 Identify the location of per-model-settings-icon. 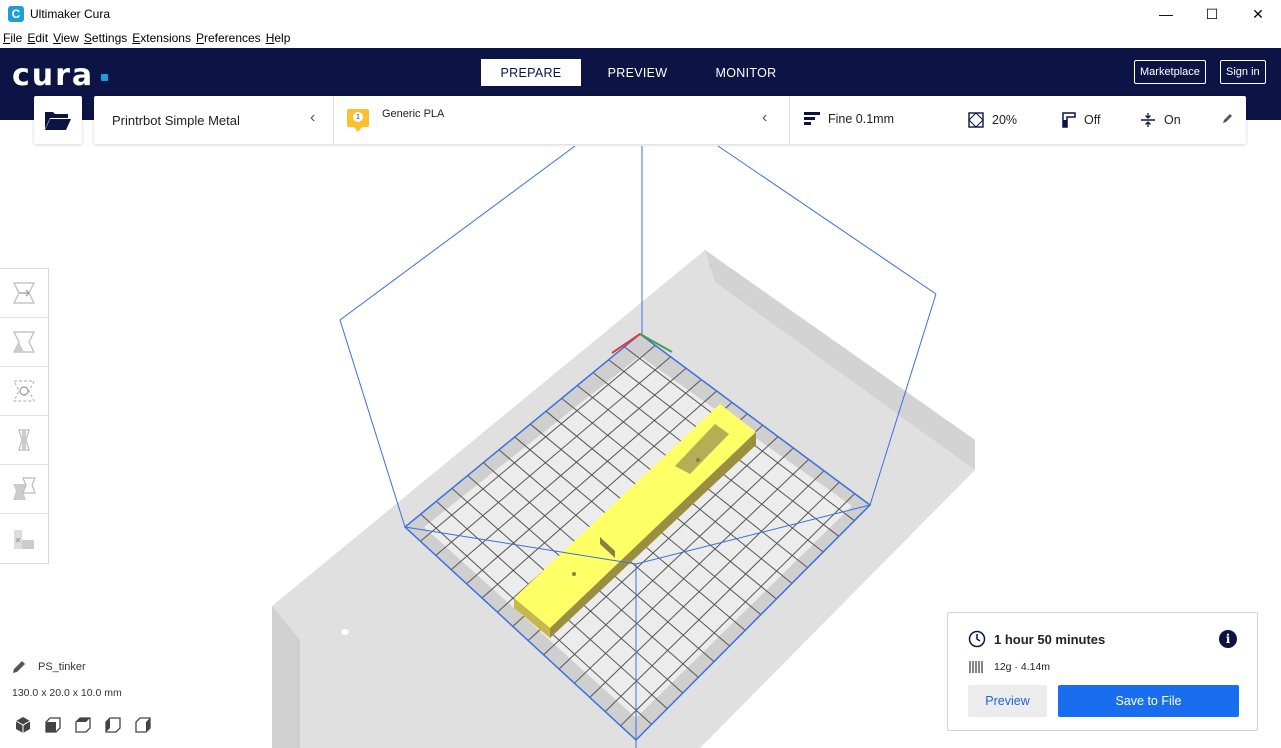
(24, 488).